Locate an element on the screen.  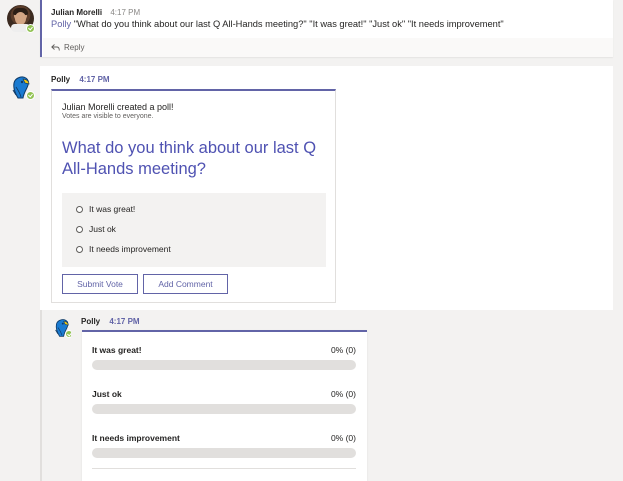
submit-vote-button: Submit Vote is located at coordinates (100, 284).